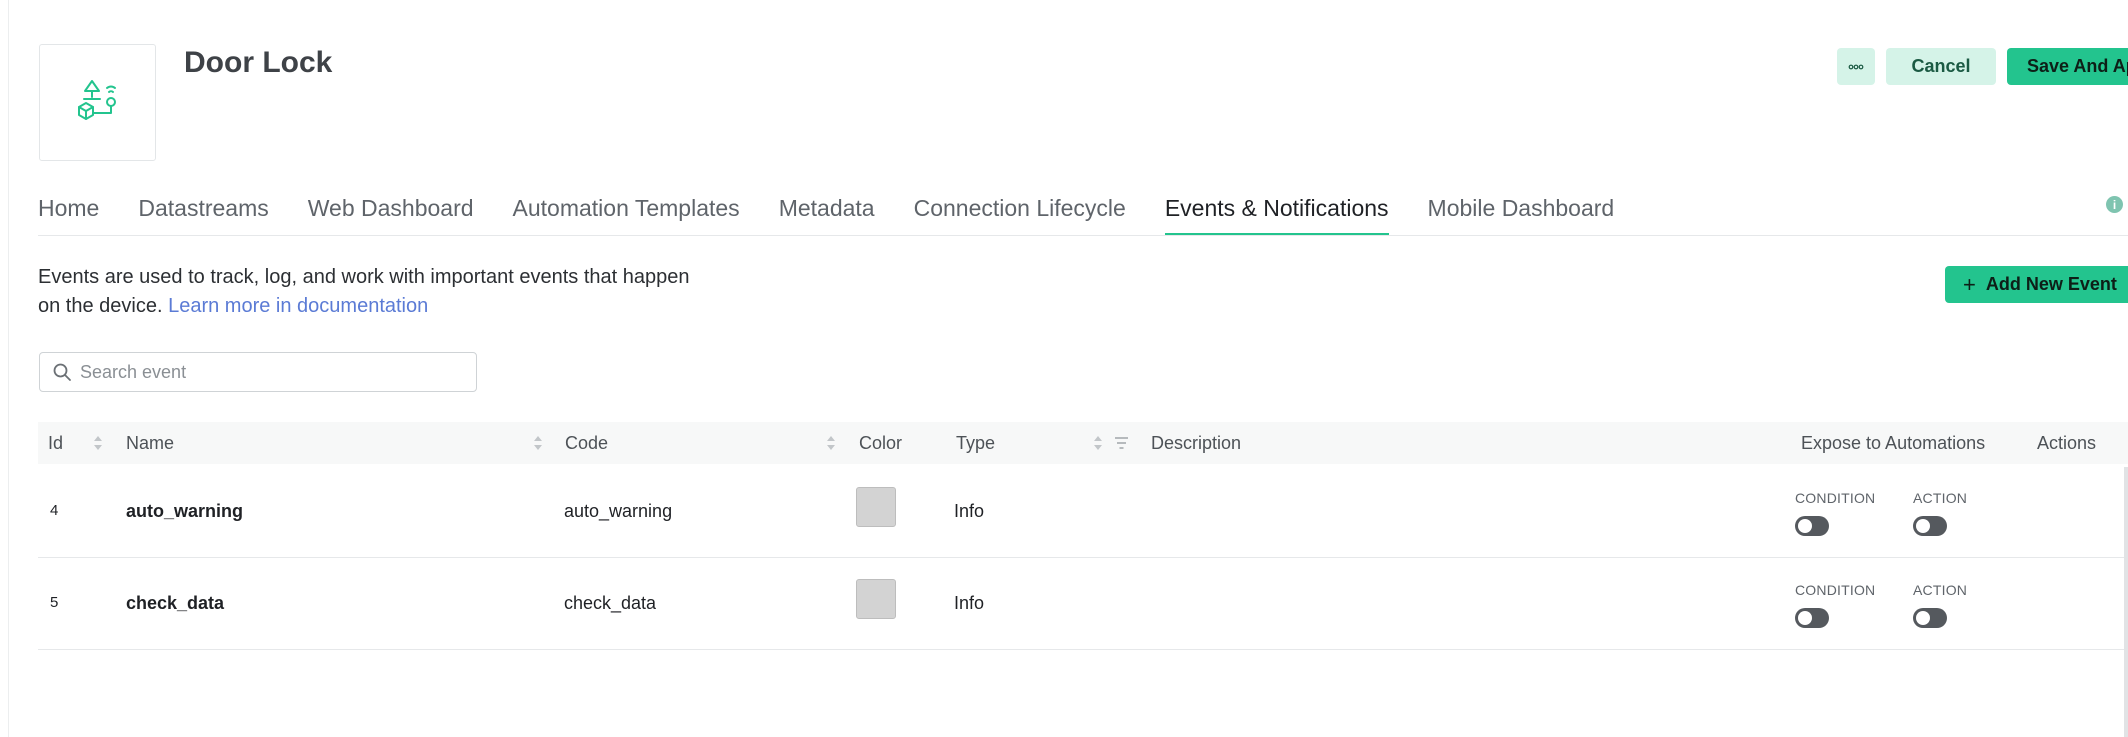 This screenshot has height=737, width=2128. What do you see at coordinates (1893, 443) in the screenshot?
I see `column-header-expose: Expose to Automations` at bounding box center [1893, 443].